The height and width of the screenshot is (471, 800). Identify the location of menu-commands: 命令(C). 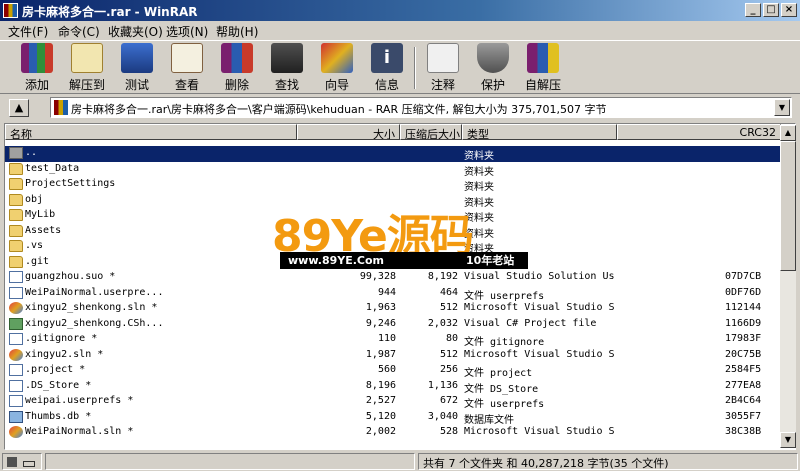
(79, 31).